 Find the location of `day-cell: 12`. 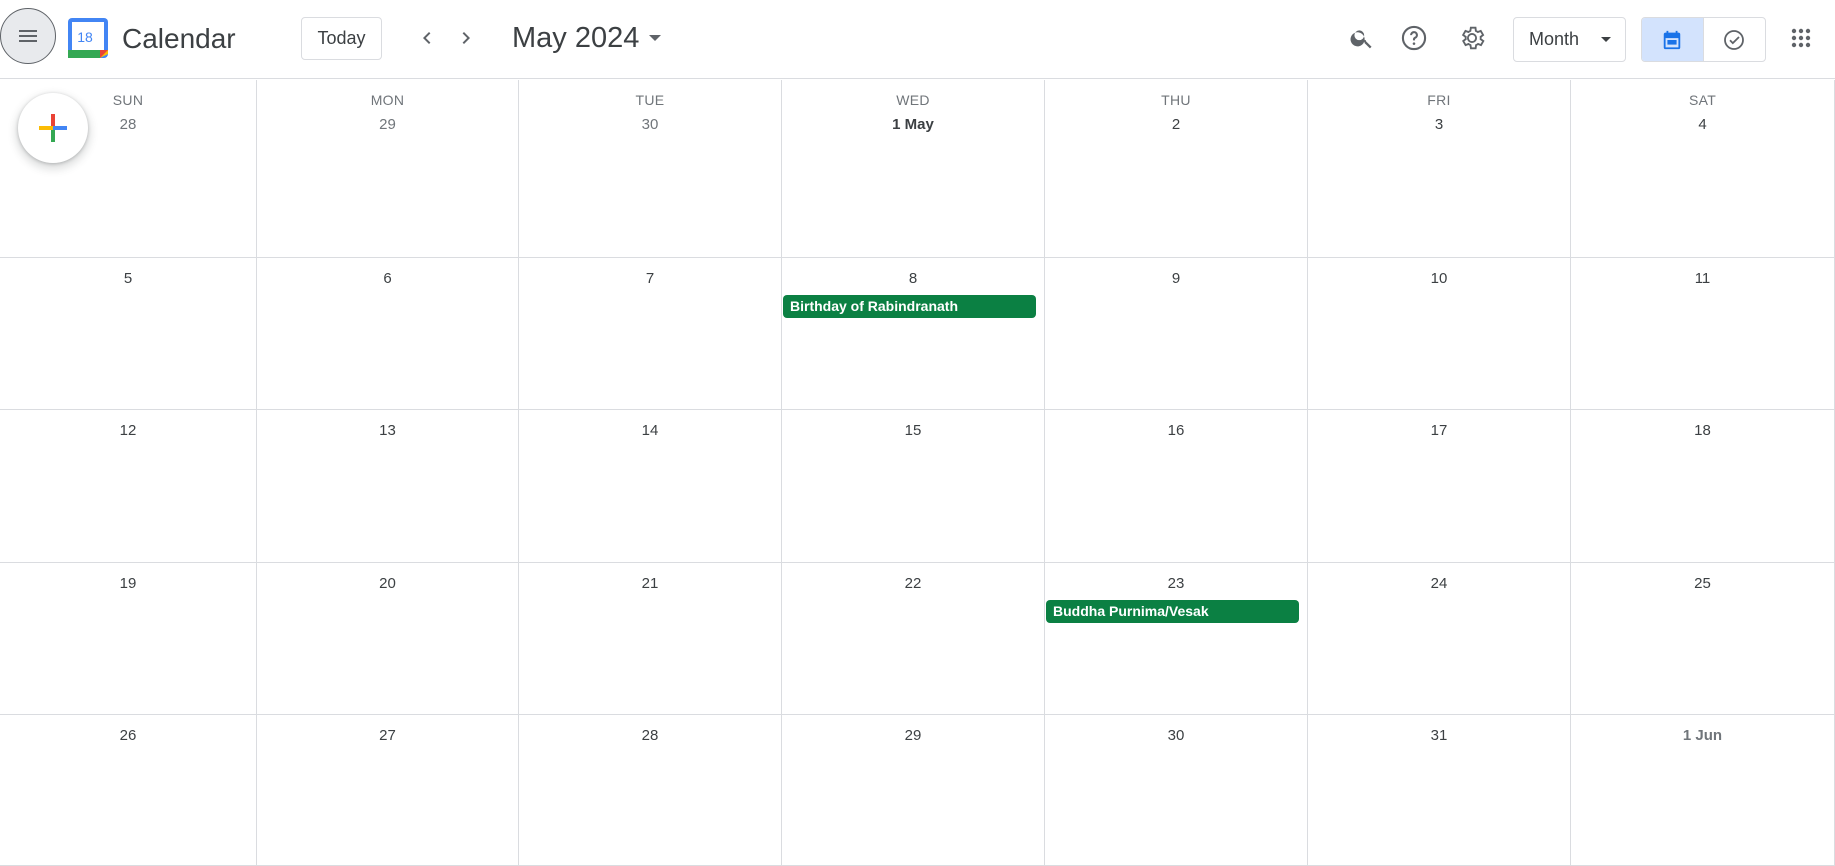

day-cell: 12 is located at coordinates (128, 486).